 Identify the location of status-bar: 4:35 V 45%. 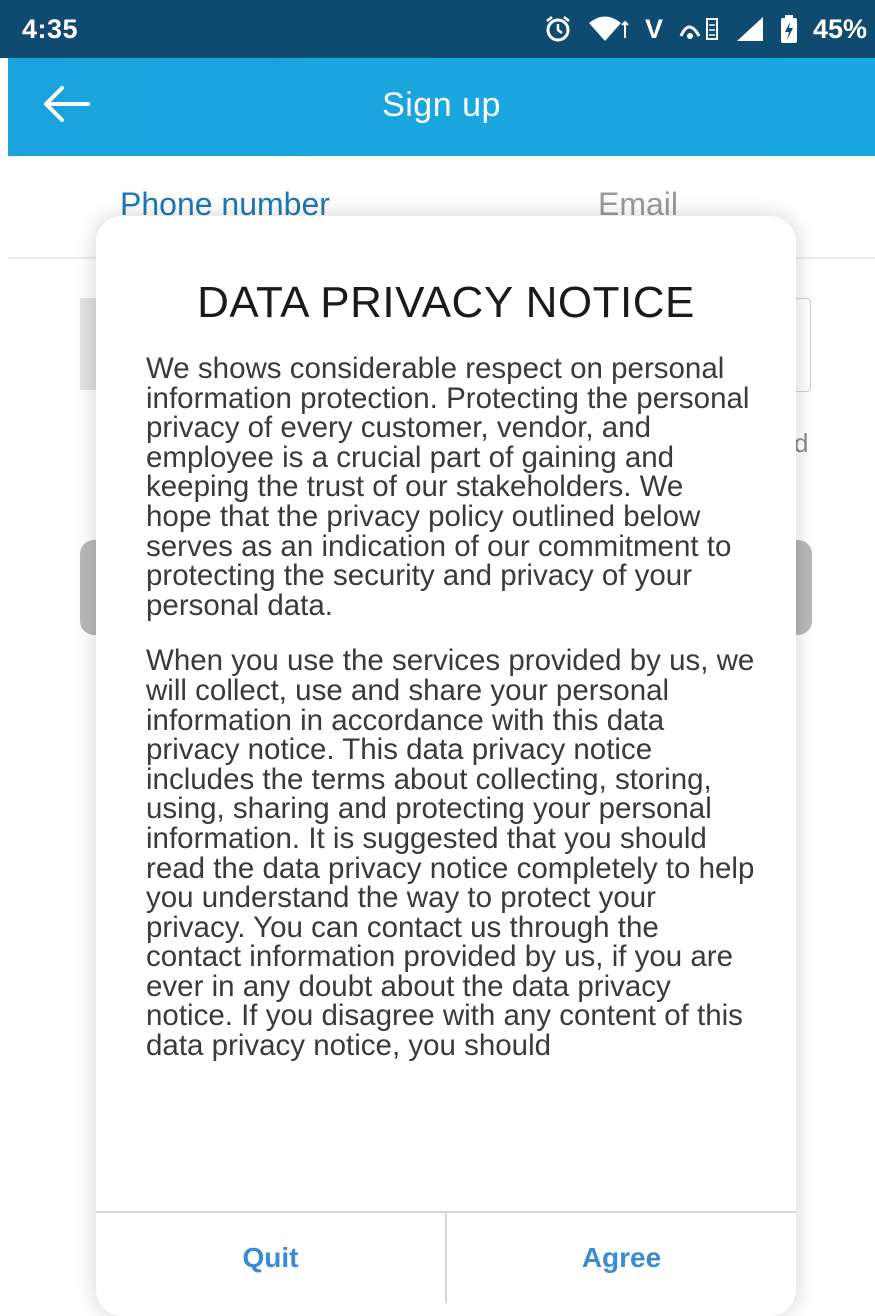
(437, 29).